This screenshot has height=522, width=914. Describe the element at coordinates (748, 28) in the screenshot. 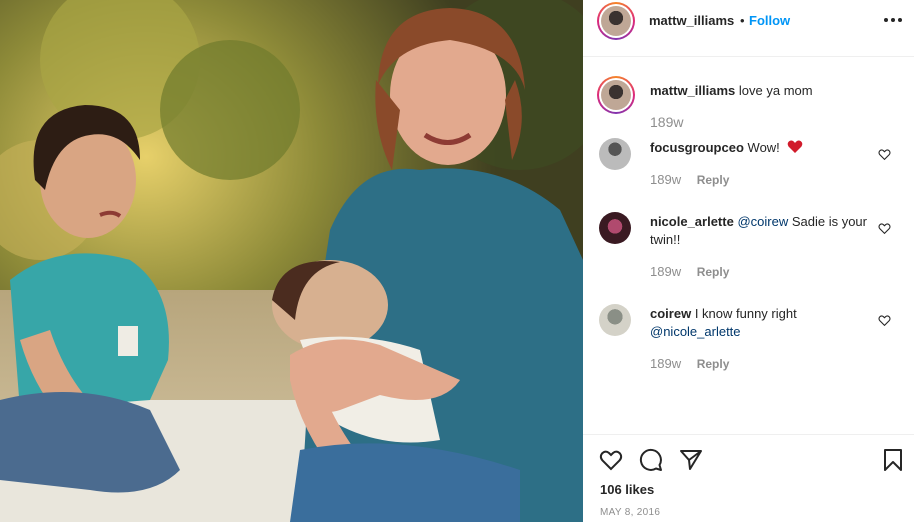

I see `post-header: mattw_illiams • Follow` at that location.